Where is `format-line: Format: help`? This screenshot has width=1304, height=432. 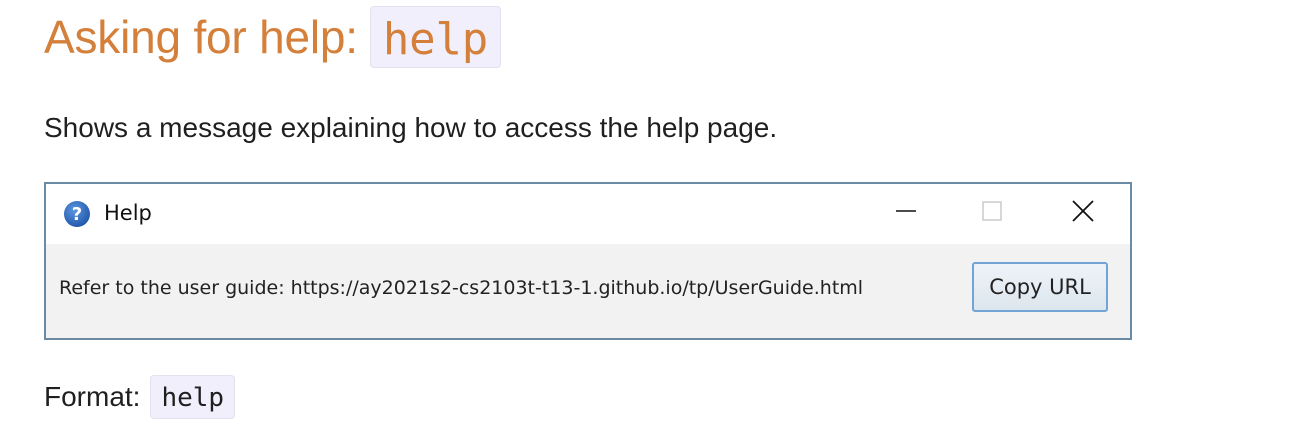 format-line: Format: help is located at coordinates (140, 397).